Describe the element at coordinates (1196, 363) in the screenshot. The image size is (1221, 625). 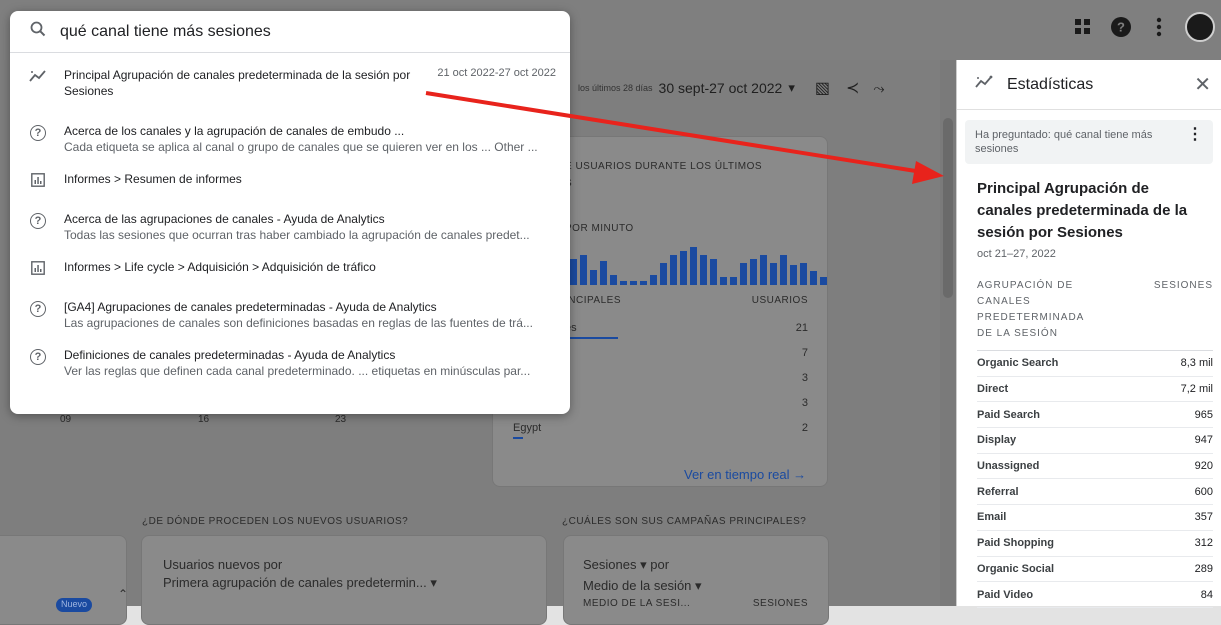
I see `row-value: 8,3 mil` at that location.